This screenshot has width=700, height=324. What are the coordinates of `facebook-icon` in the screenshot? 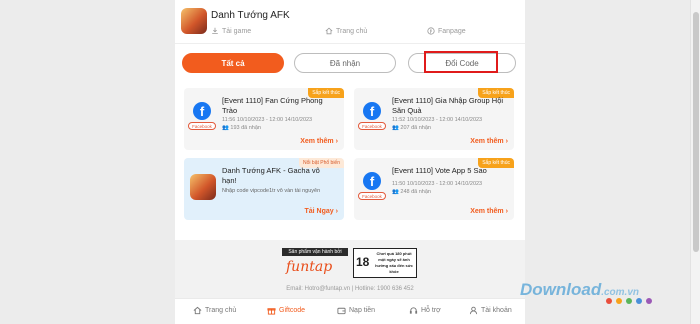 It's located at (431, 31).